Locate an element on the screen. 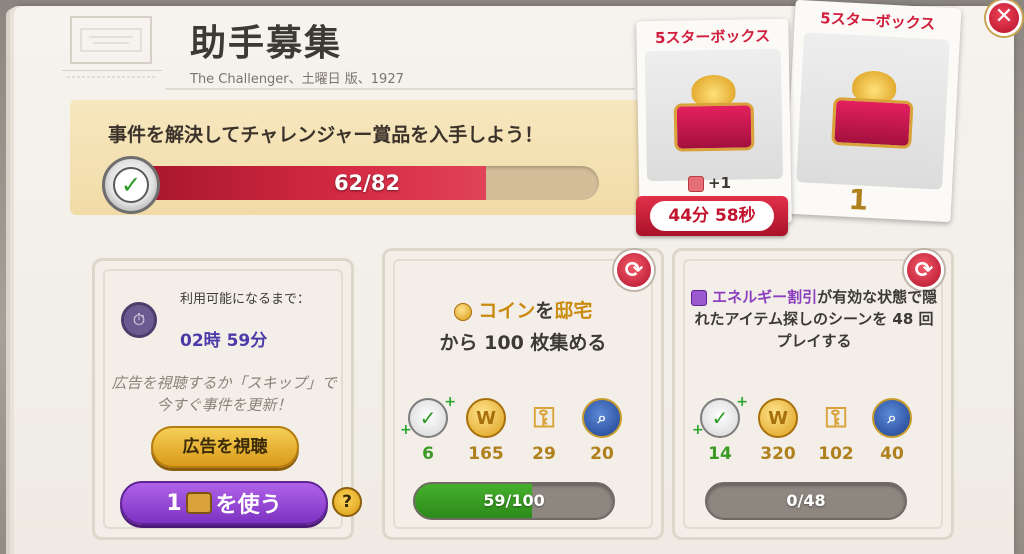 This screenshot has width=1024, height=554. reward-coin: W 320 is located at coordinates (778, 431).